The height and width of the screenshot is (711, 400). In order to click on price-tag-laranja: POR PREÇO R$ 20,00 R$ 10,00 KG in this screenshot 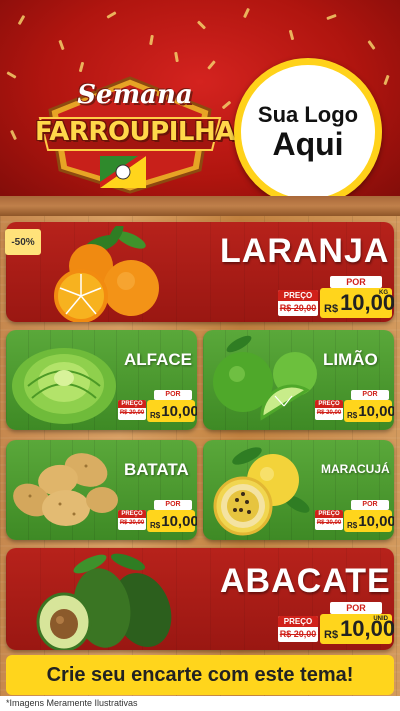, I will do `click(335, 297)`.